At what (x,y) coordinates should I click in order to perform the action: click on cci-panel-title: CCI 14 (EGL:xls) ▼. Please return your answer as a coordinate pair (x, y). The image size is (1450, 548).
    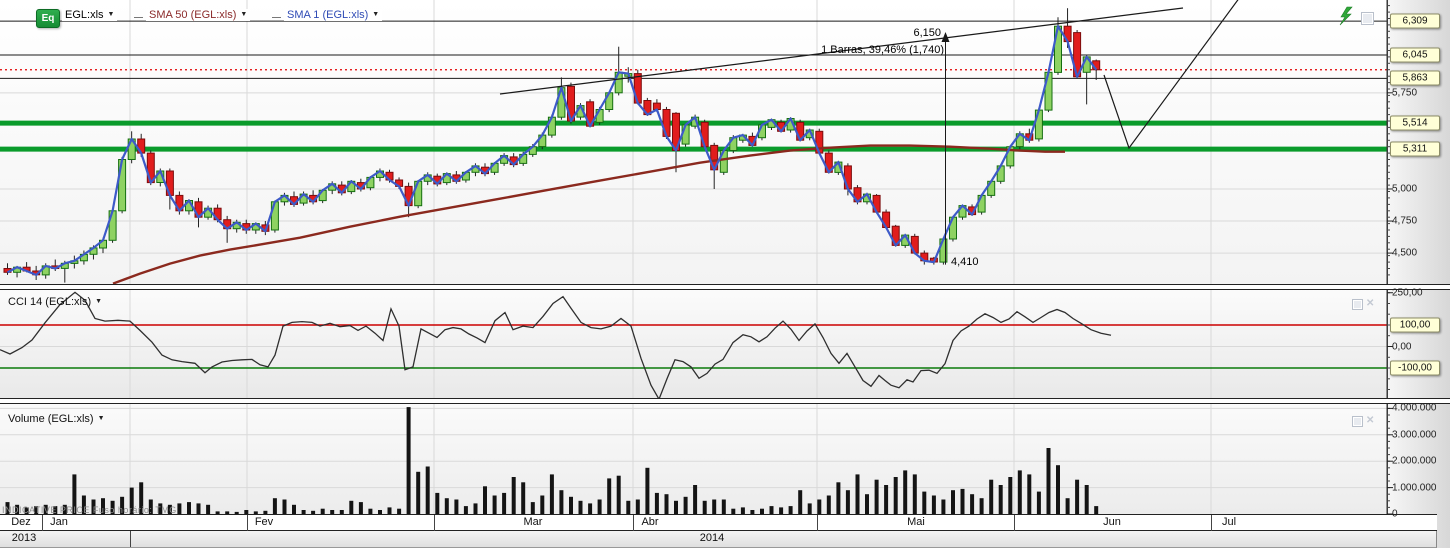
    Looking at the image, I should click on (55, 302).